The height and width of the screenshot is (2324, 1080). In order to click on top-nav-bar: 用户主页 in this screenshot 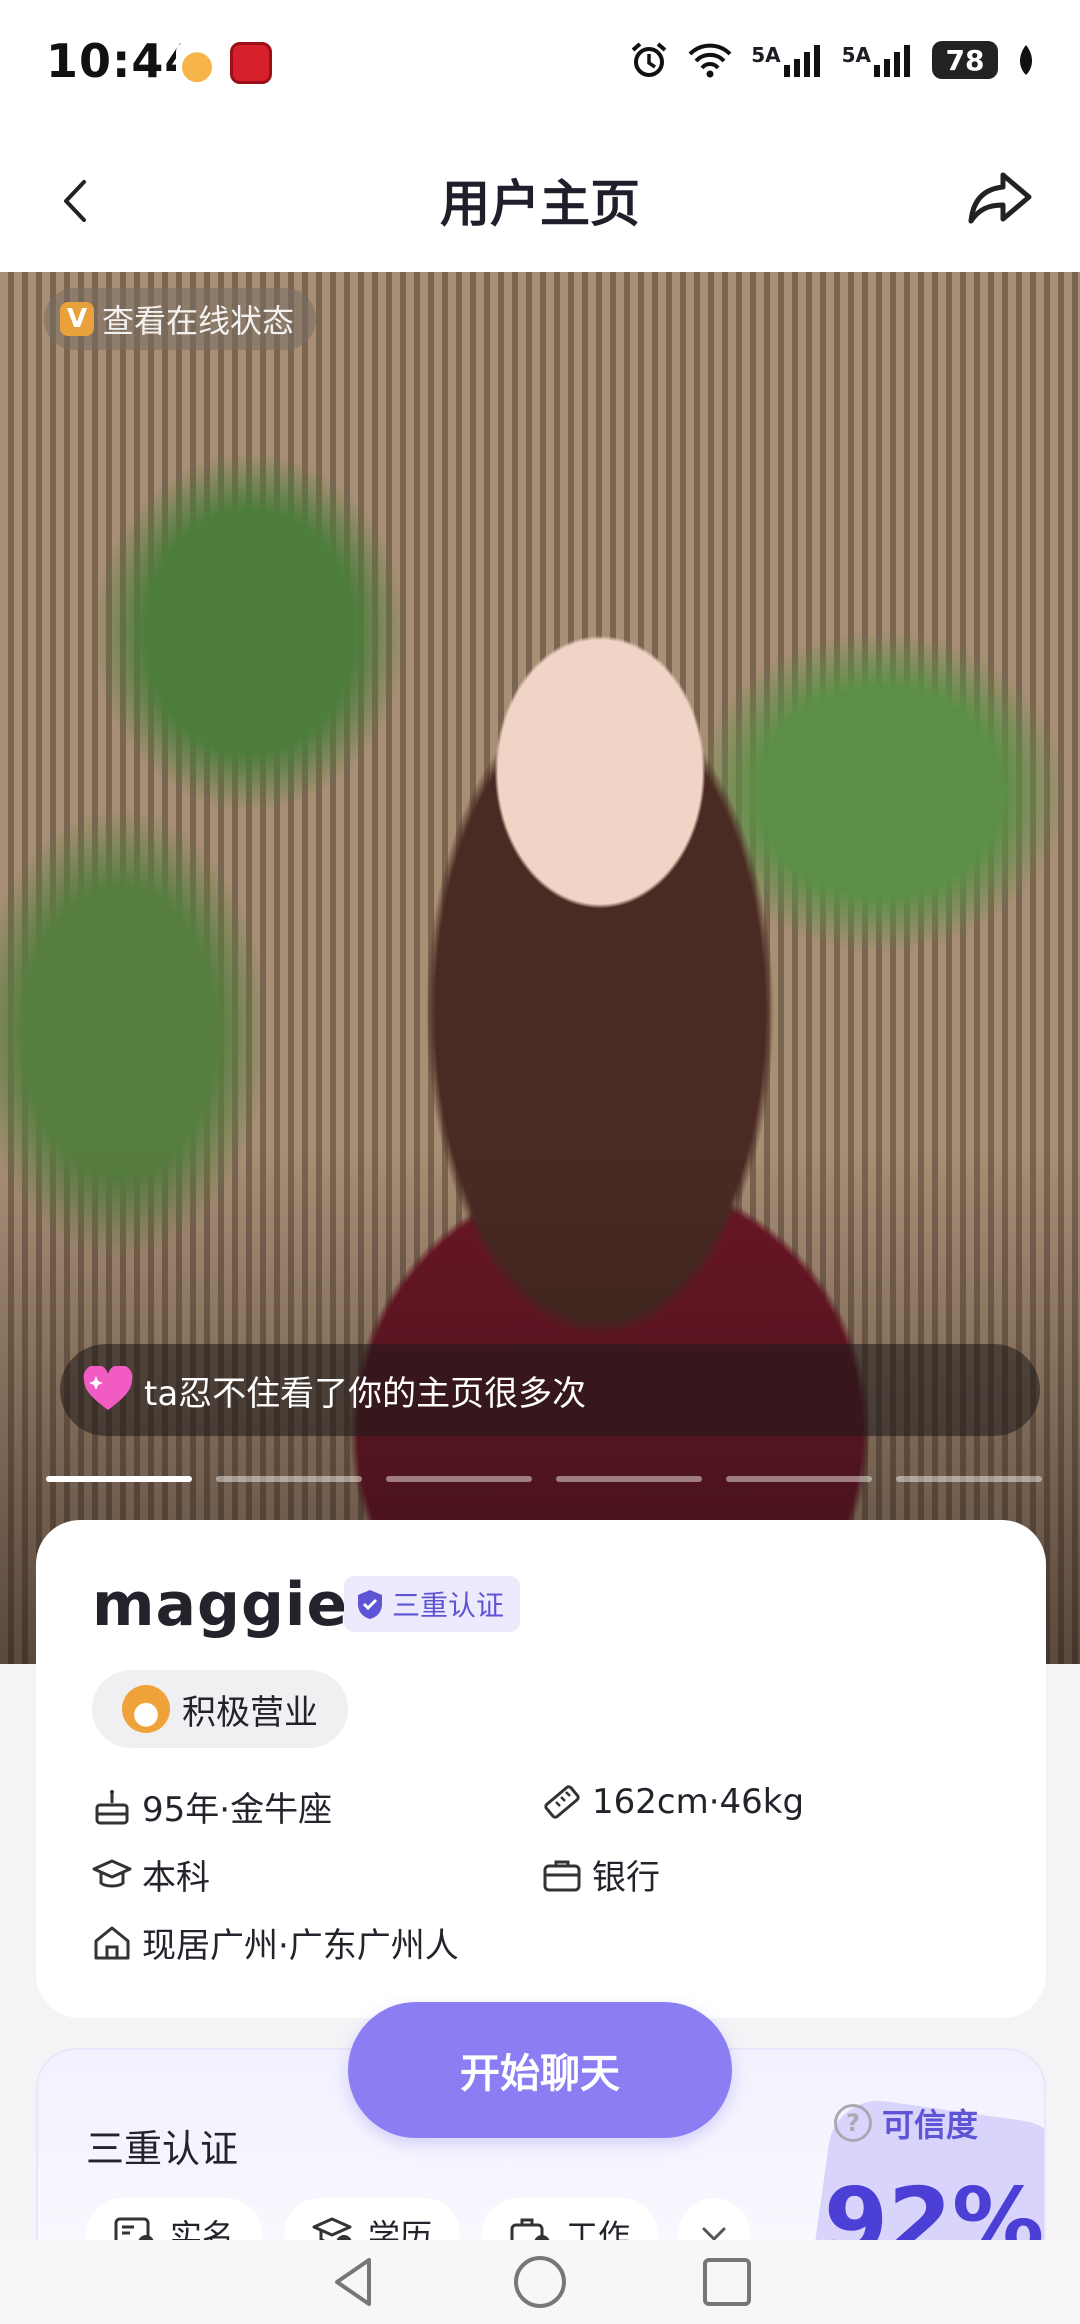, I will do `click(540, 199)`.